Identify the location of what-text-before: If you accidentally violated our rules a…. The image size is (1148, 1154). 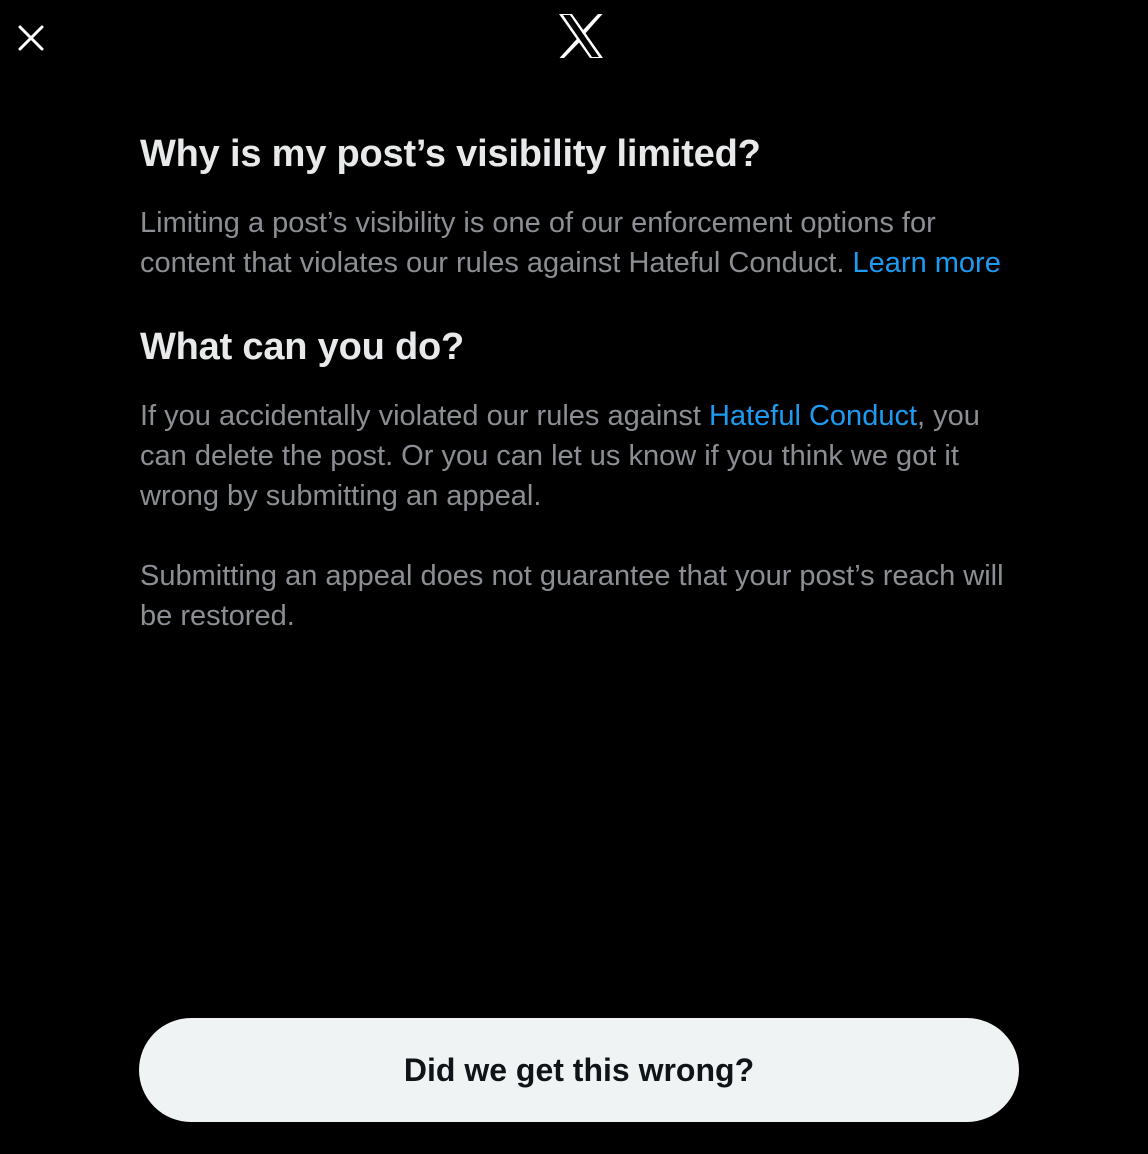
(425, 416).